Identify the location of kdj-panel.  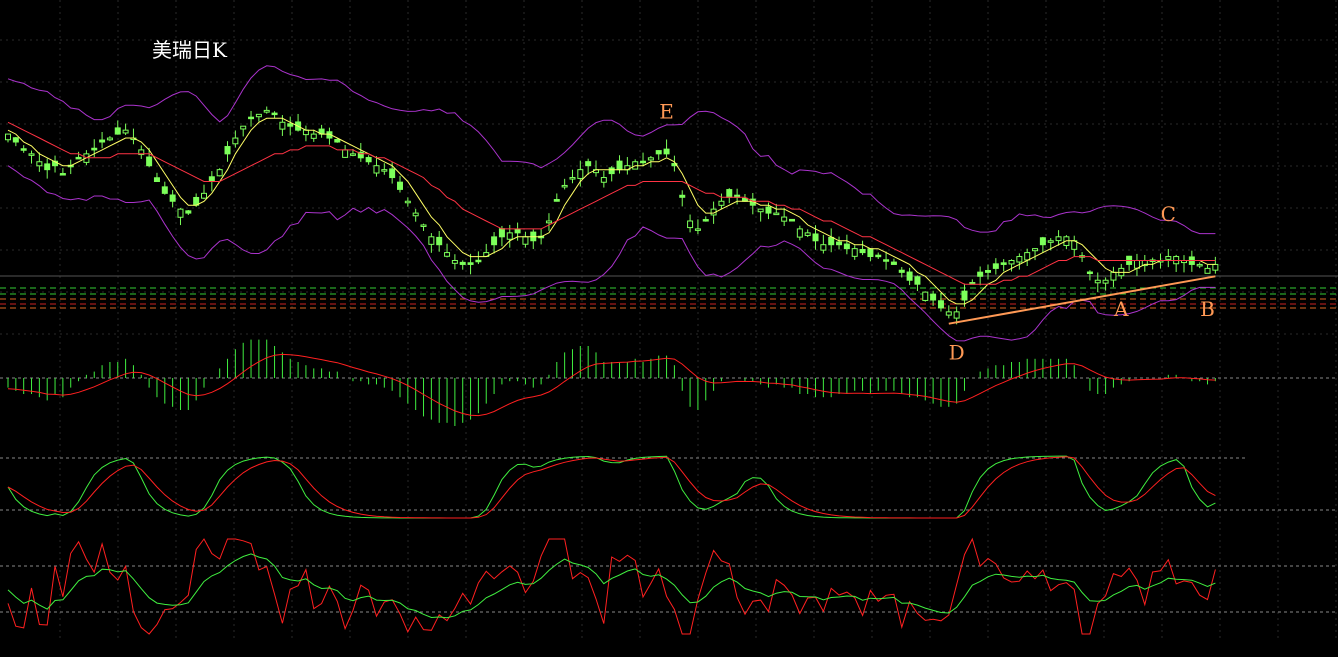
(669, 487).